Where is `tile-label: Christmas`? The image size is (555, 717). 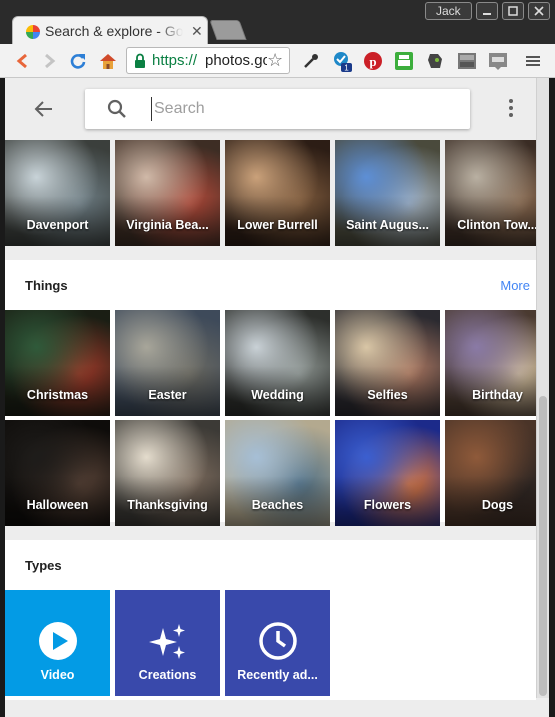 tile-label: Christmas is located at coordinates (57, 395).